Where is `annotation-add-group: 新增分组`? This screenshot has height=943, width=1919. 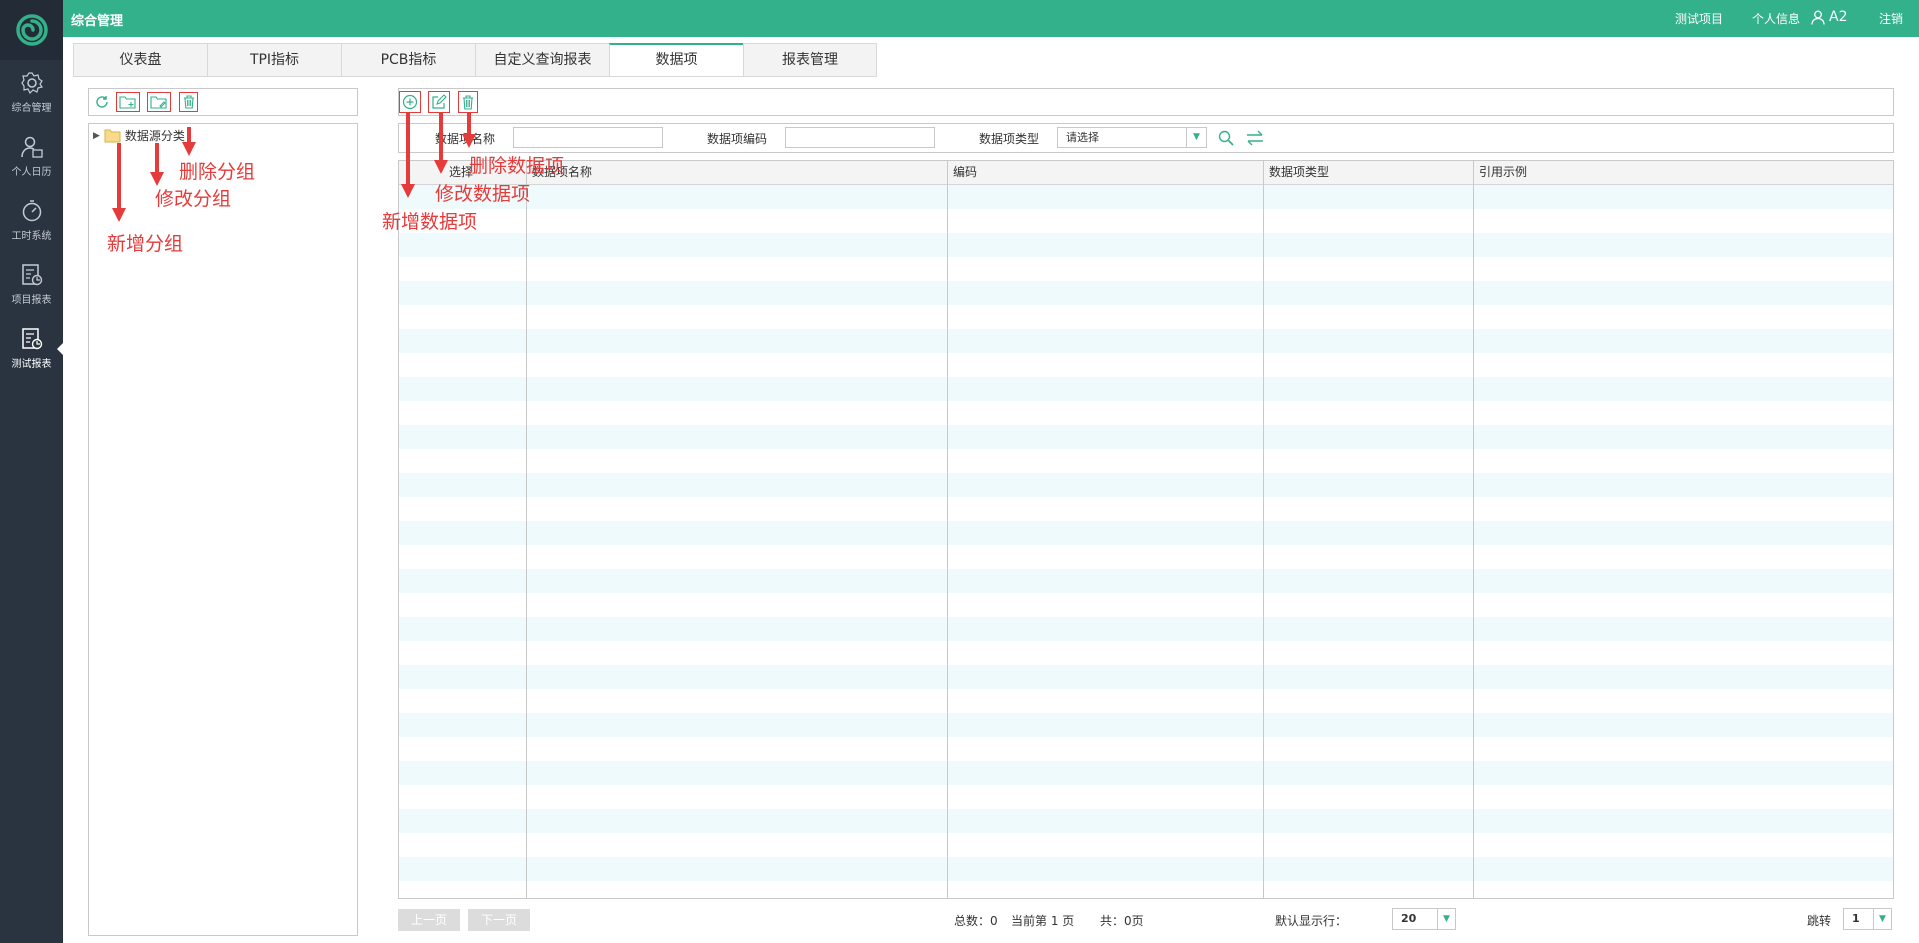
annotation-add-group: 新增分组 is located at coordinates (145, 244).